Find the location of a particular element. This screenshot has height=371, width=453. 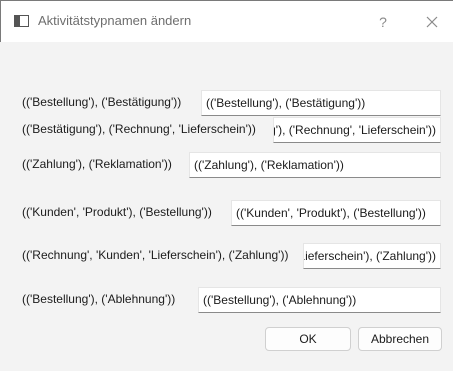

title-bar: Aktivitätstypnamen ändern ? is located at coordinates (226, 21).